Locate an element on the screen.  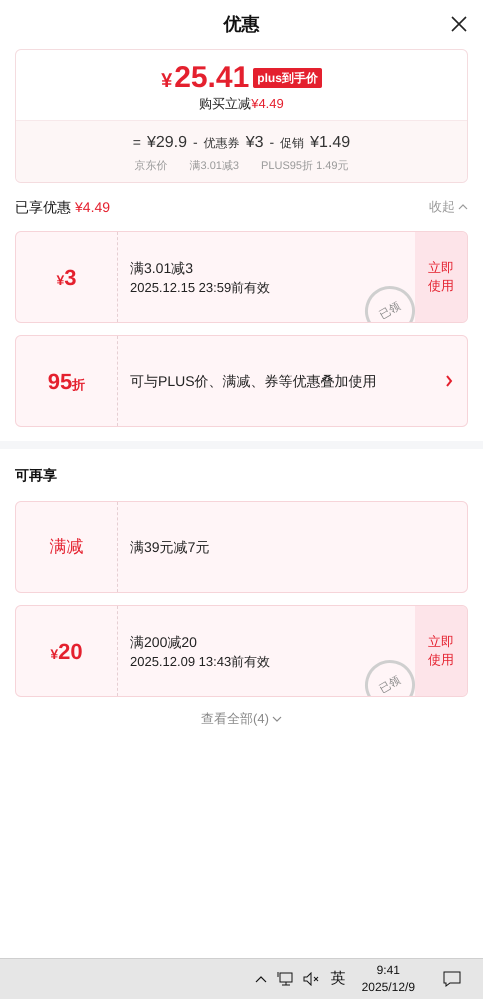
coupon-value: 95折 is located at coordinates (67, 382).